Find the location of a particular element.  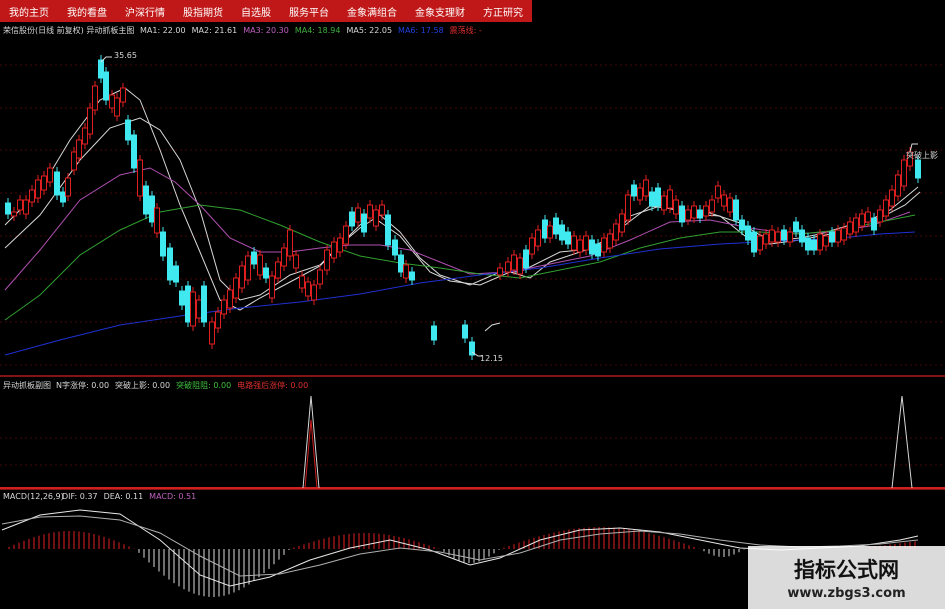

nav-tab-7: 金象支理财 is located at coordinates (440, 11).